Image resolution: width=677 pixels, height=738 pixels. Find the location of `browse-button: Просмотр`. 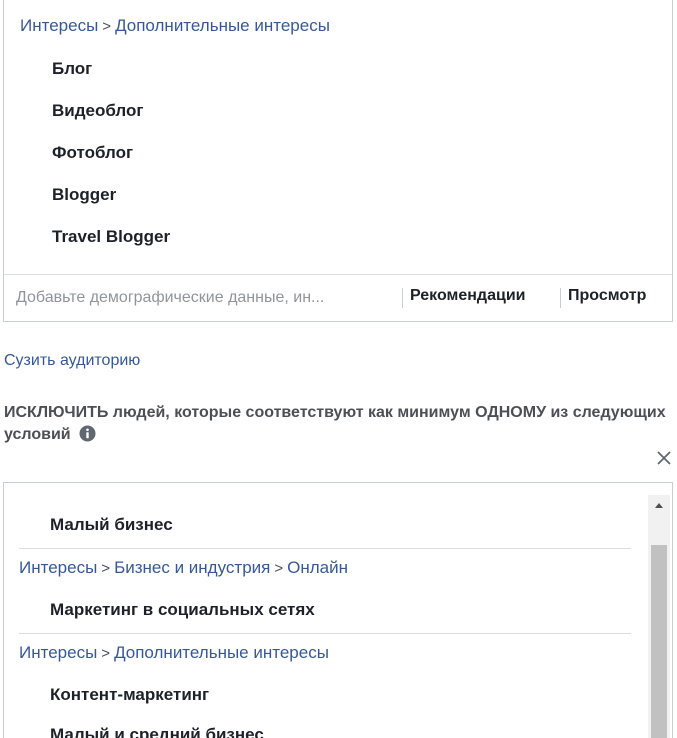

browse-button: Просмотр is located at coordinates (607, 296).